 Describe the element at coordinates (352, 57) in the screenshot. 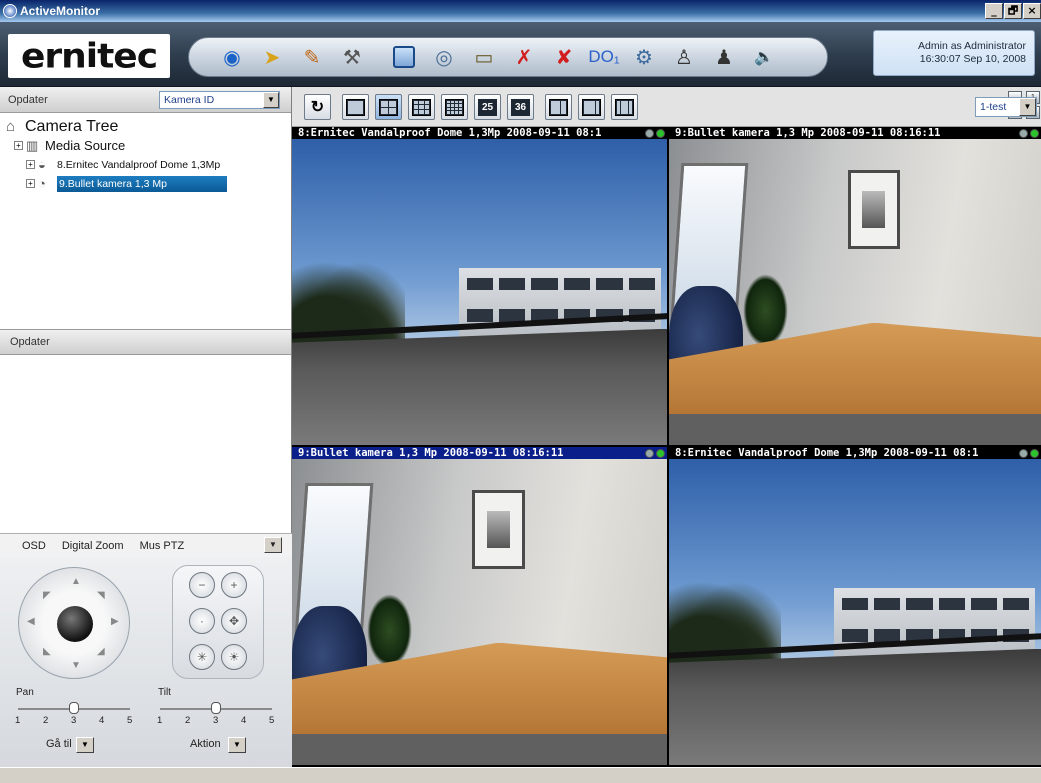

I see `hammer-icon: ⚒` at that location.